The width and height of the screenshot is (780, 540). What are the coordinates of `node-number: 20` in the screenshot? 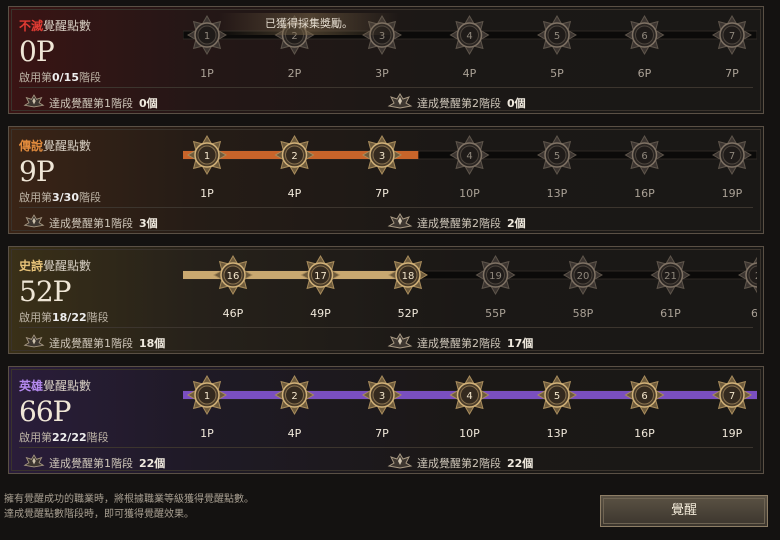 It's located at (583, 276).